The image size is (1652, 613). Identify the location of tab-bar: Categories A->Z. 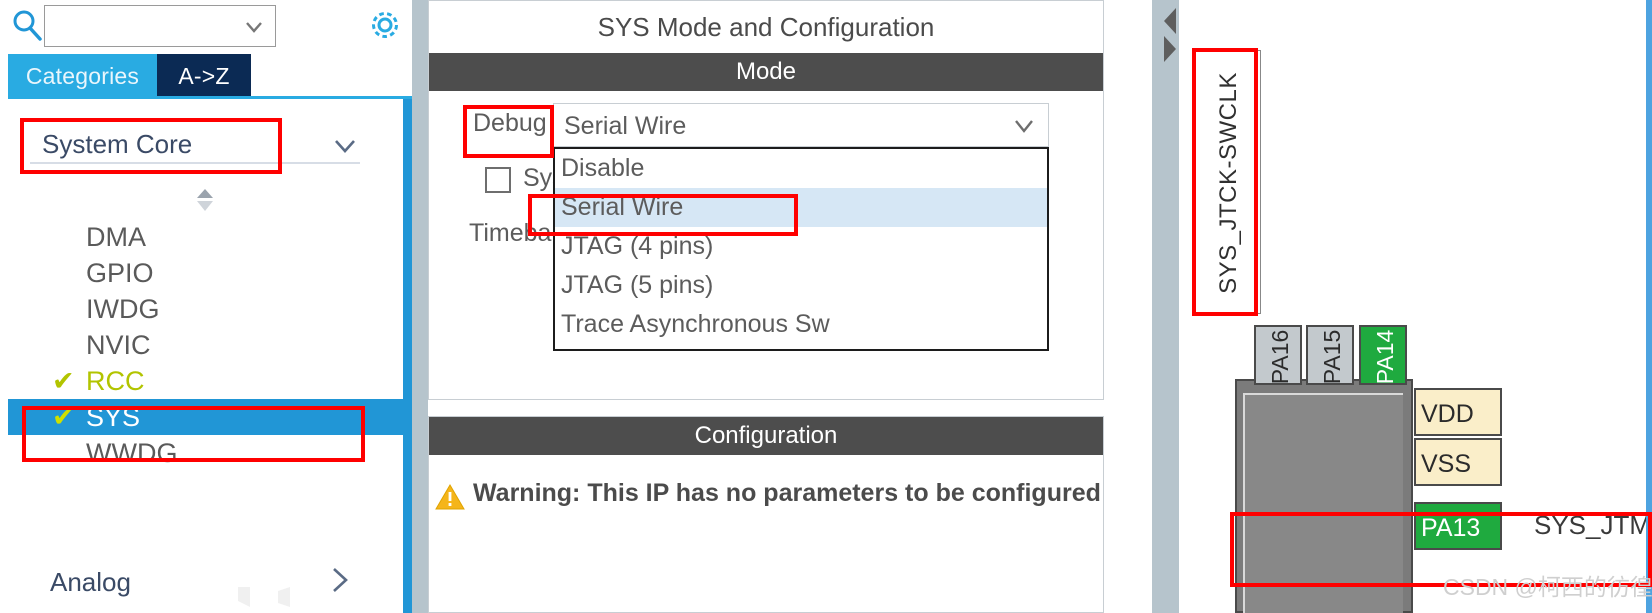
(206, 76).